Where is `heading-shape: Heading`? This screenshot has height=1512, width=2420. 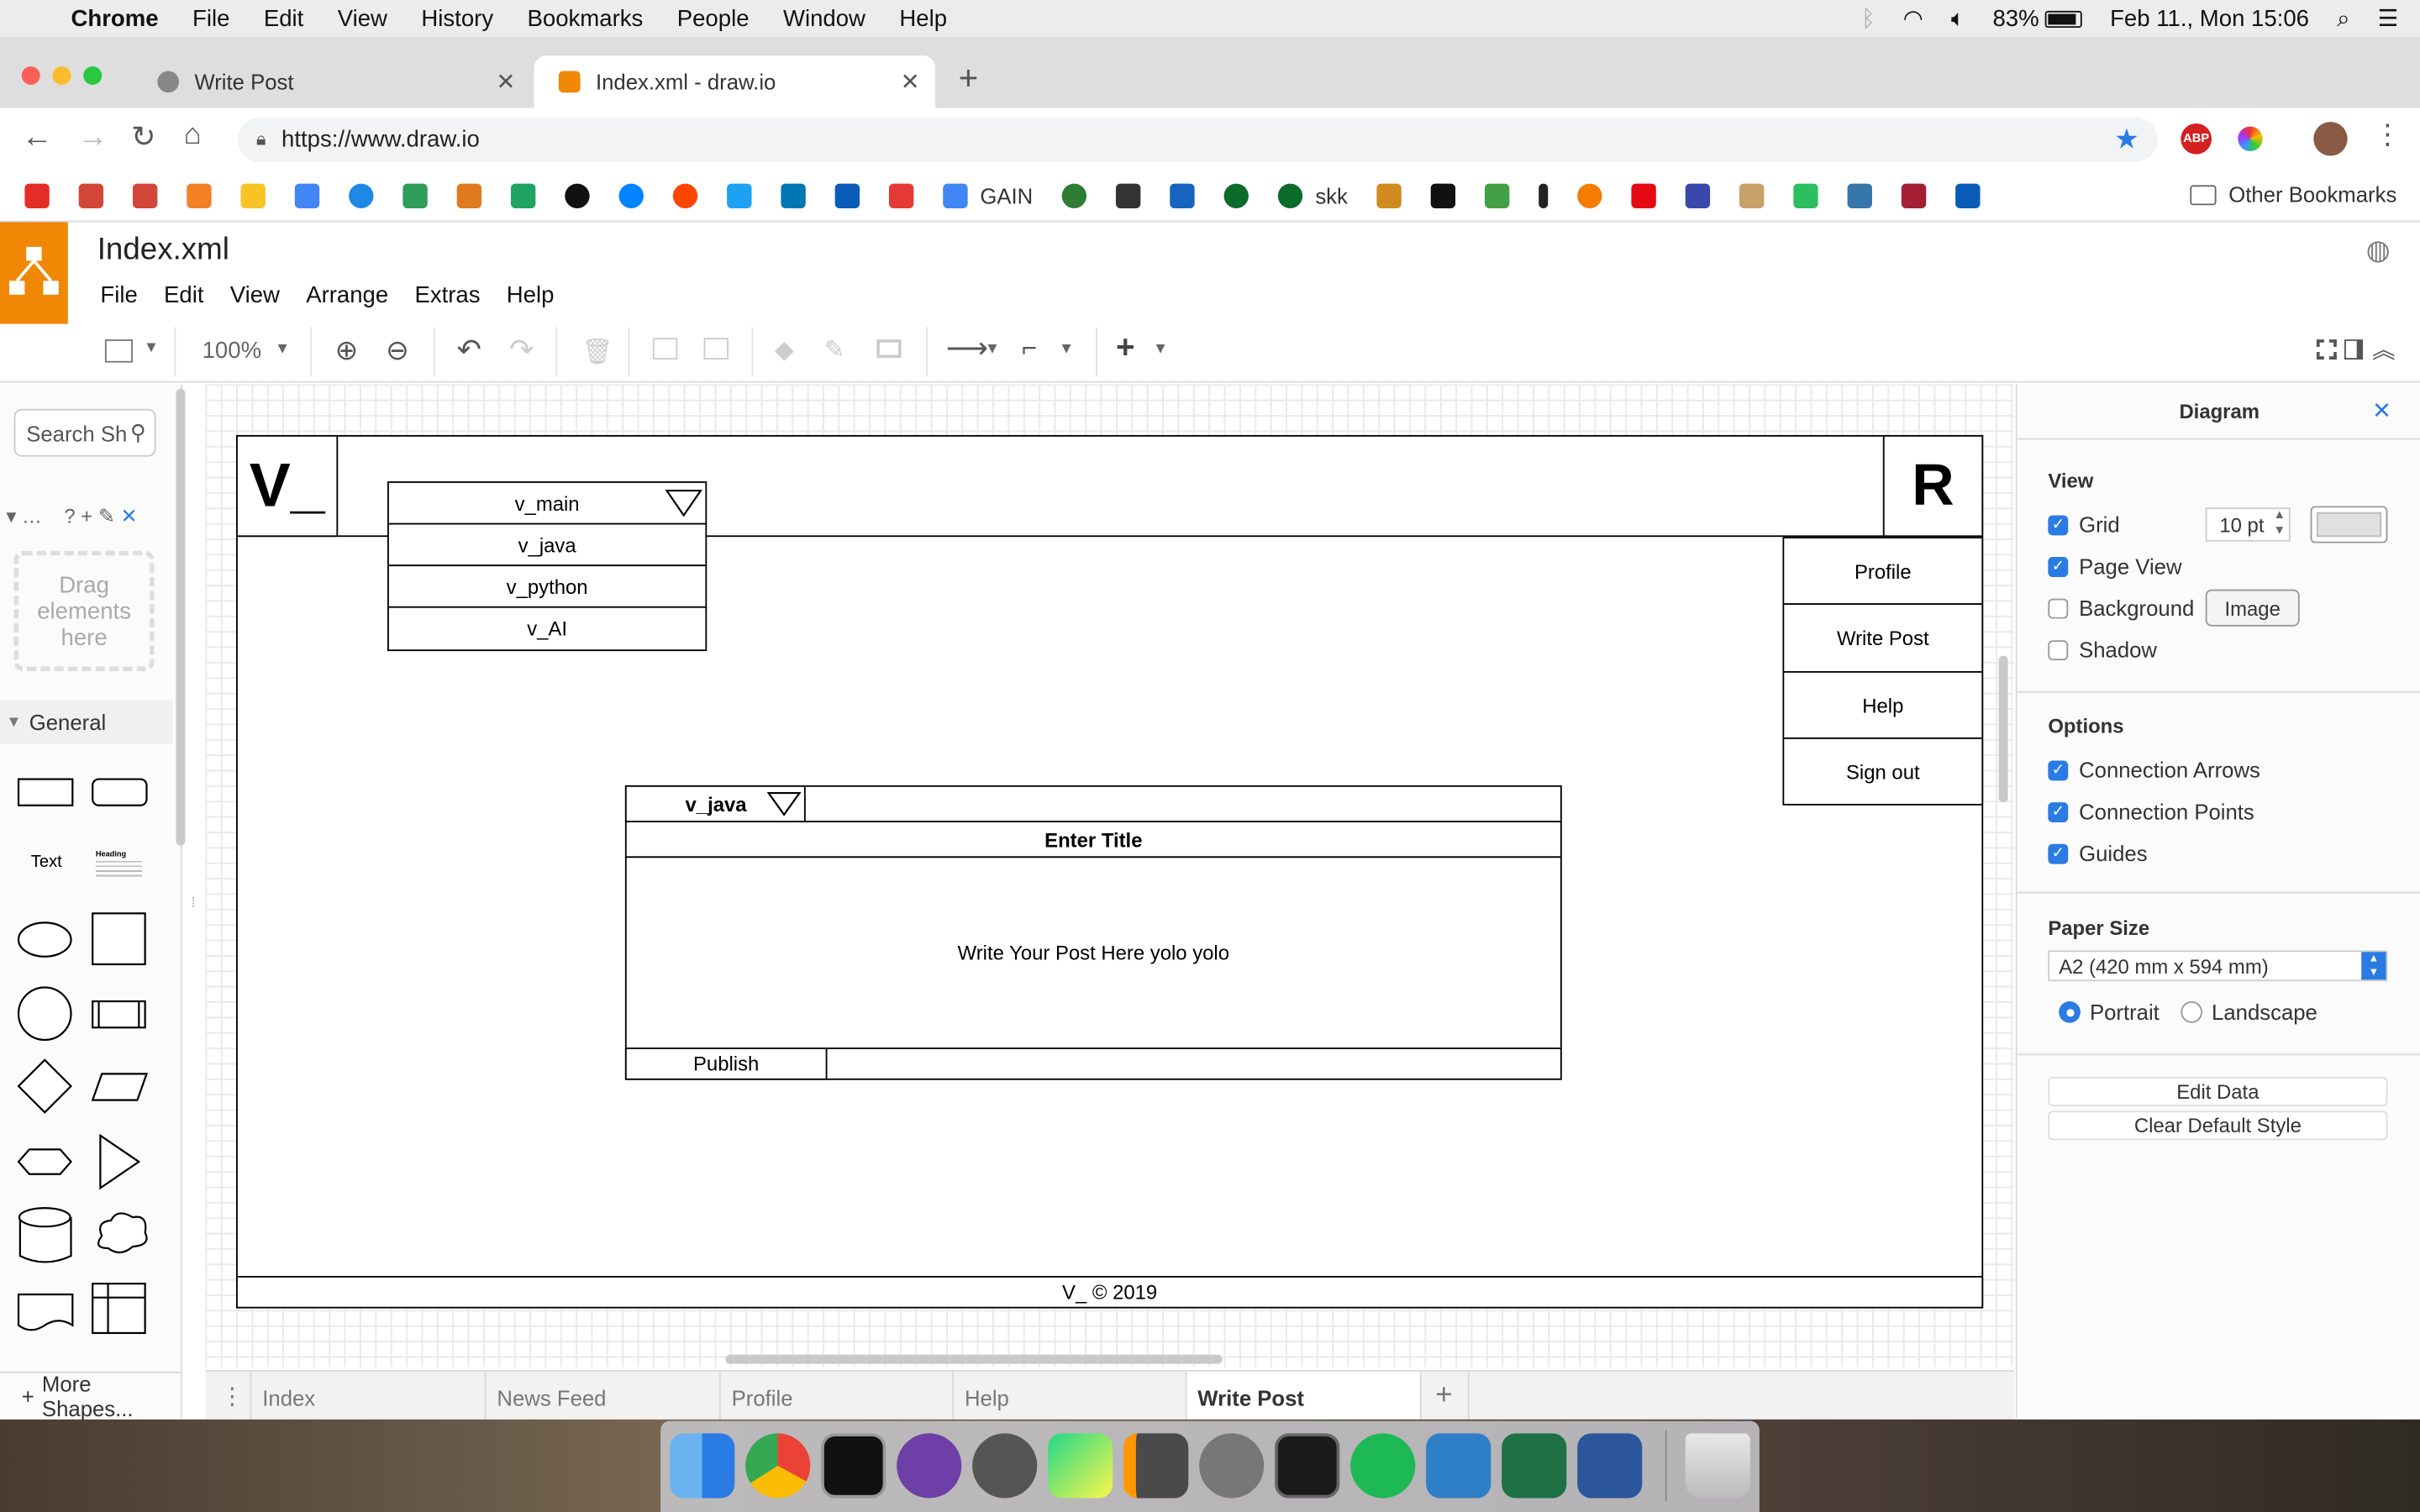
heading-shape: Heading is located at coordinates (111, 854).